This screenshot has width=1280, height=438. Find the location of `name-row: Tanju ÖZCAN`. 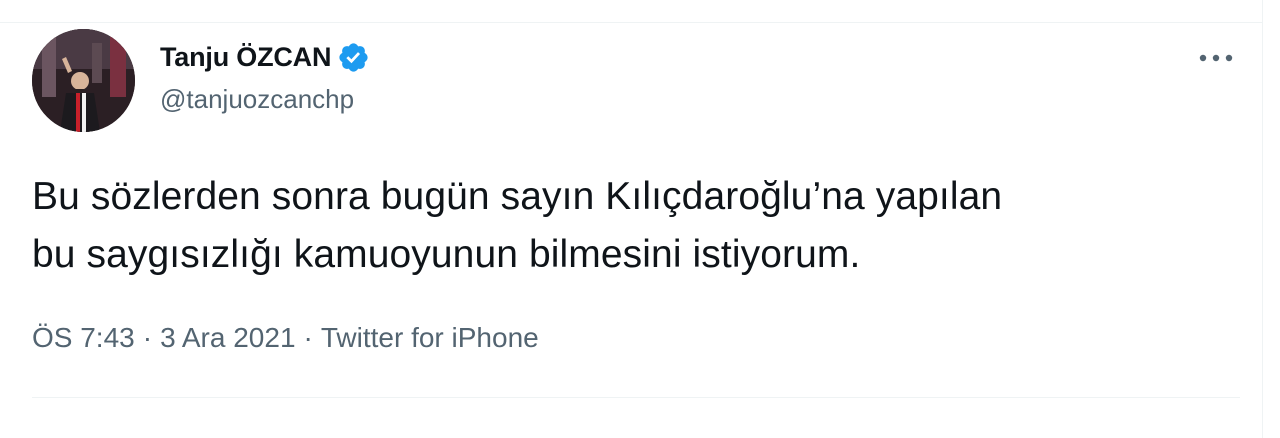

name-row: Tanju ÖZCAN is located at coordinates (265, 57).